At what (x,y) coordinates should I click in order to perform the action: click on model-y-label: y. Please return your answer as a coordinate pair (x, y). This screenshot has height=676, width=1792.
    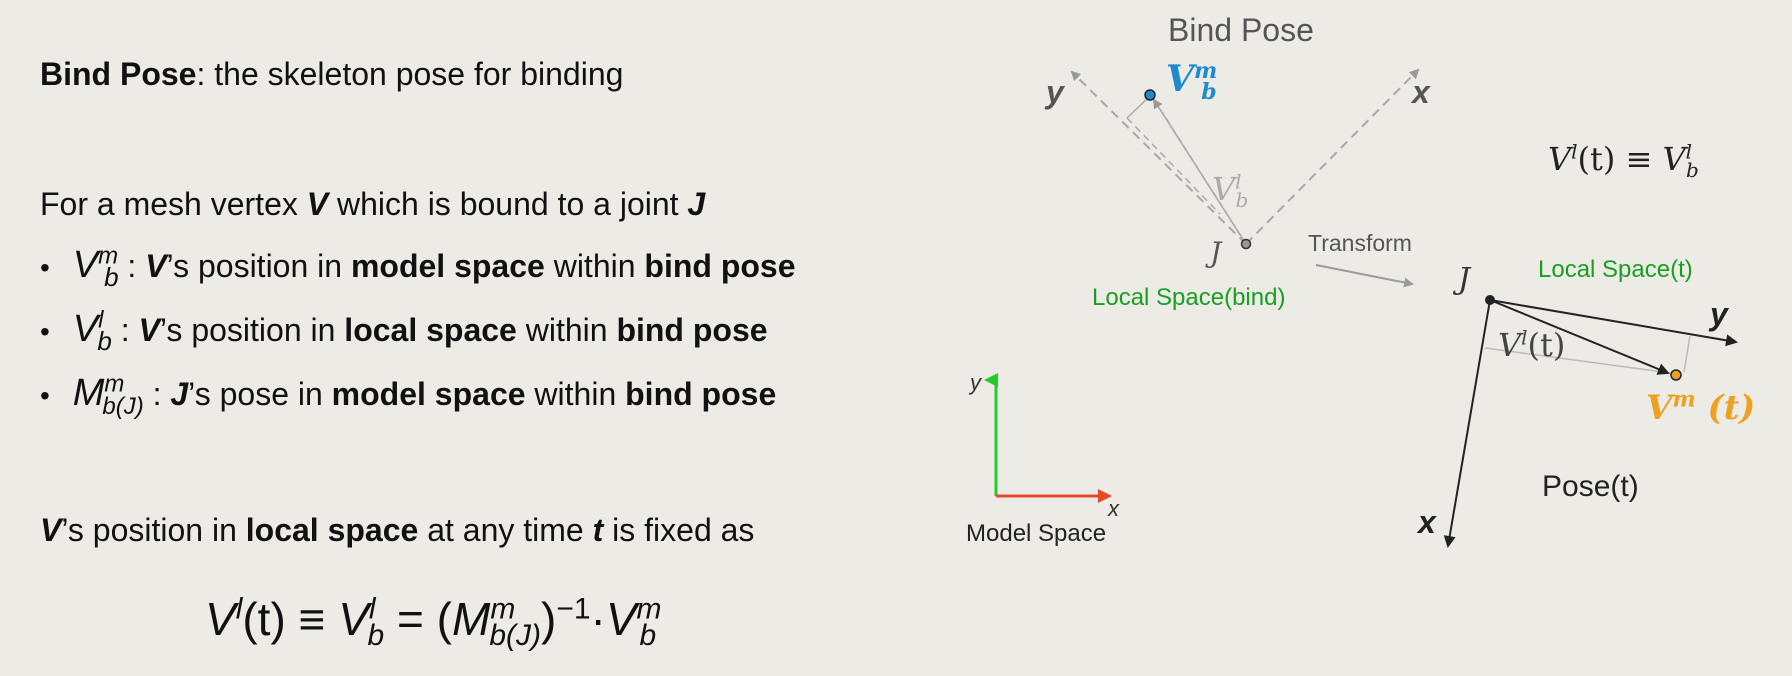
    Looking at the image, I should click on (975, 382).